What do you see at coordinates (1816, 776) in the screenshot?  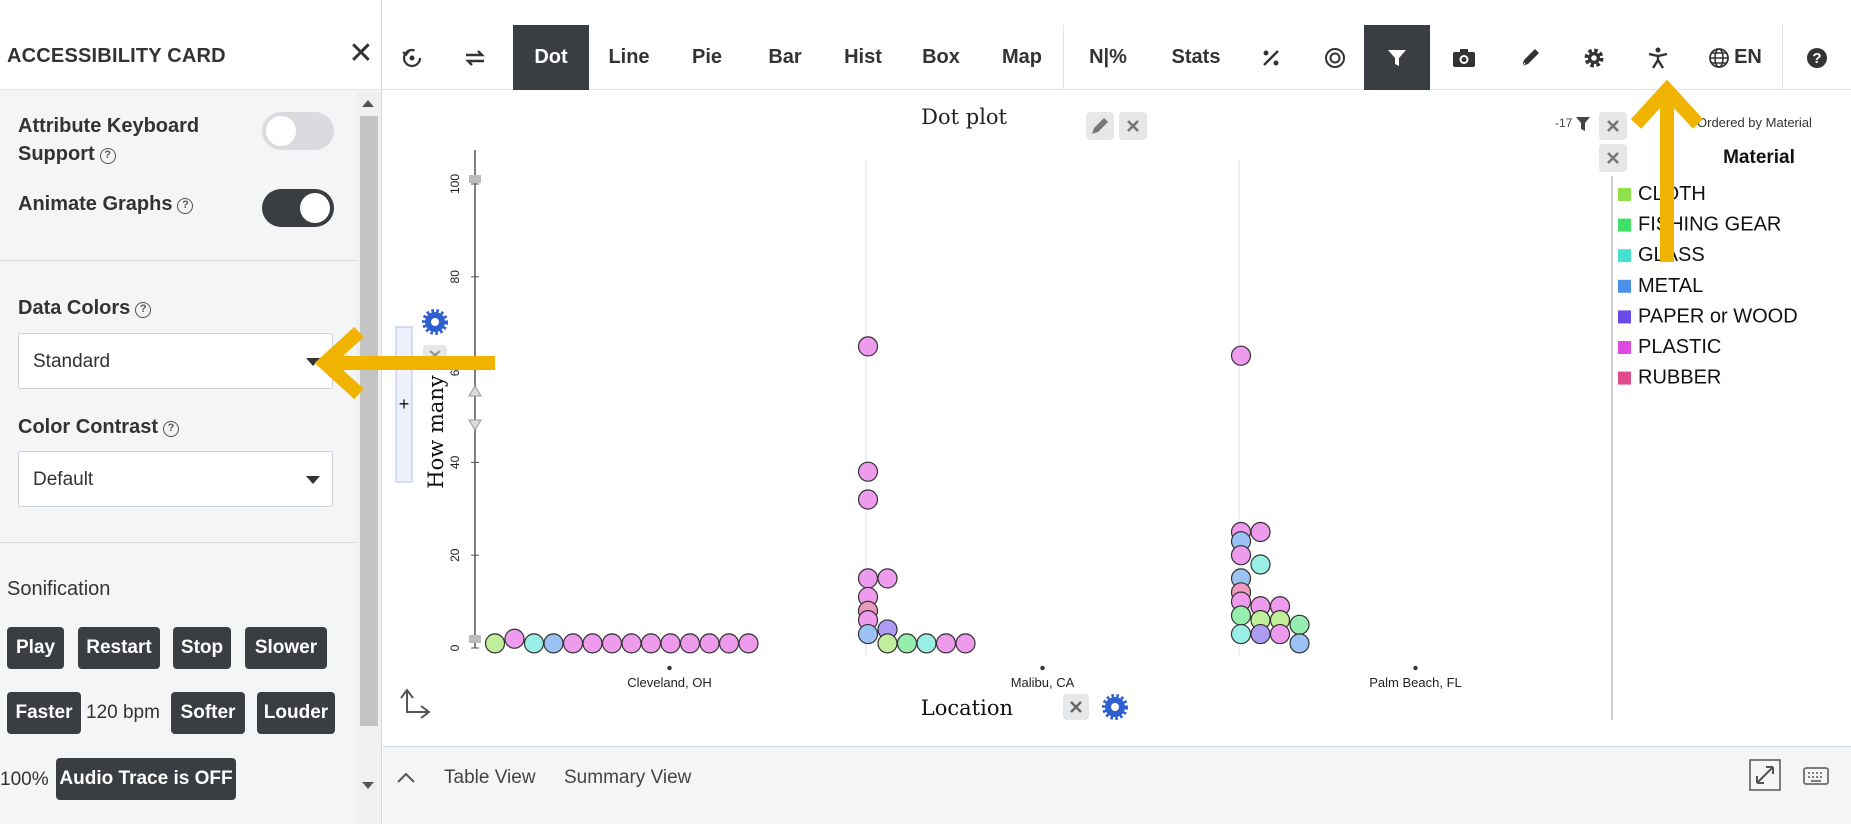 I see `keyboard-icon` at bounding box center [1816, 776].